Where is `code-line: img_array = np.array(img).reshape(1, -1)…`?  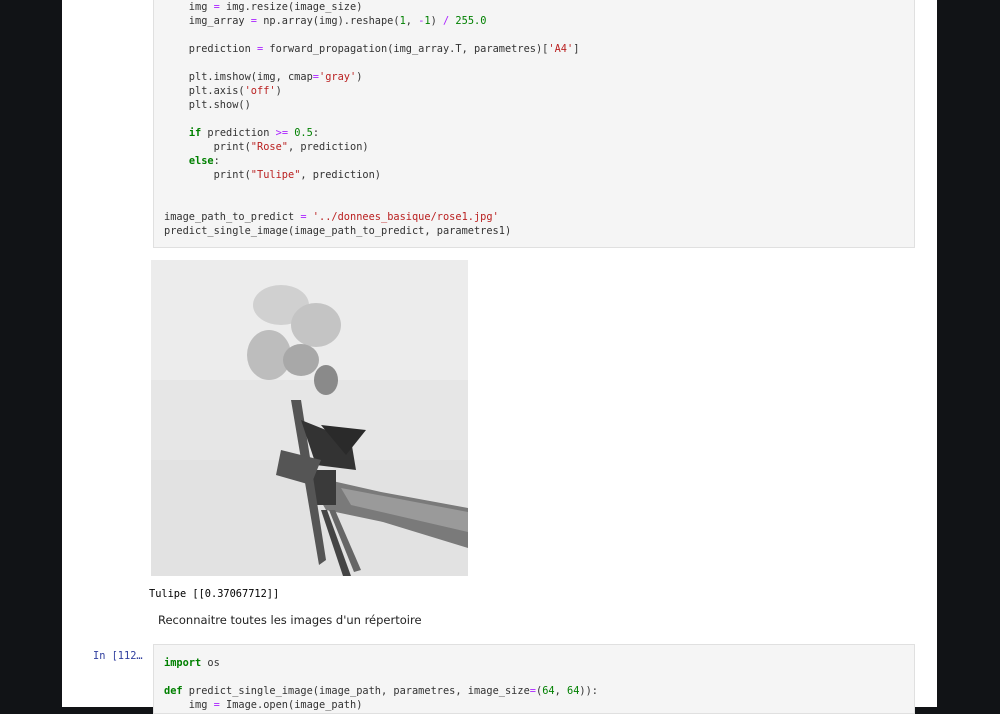 code-line: img_array = np.array(img).reshape(1, -1)… is located at coordinates (325, 21).